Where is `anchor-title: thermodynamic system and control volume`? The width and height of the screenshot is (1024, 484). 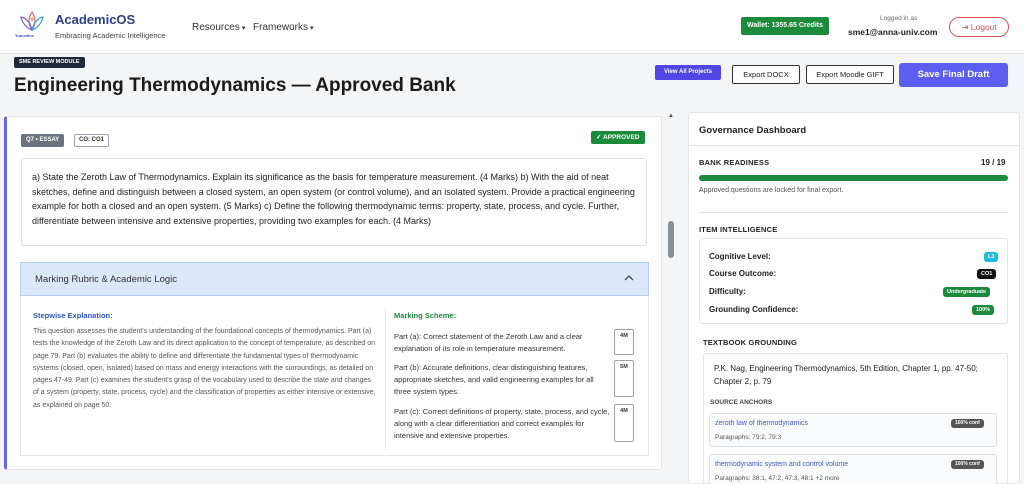
anchor-title: thermodynamic system and control volume is located at coordinates (781, 464).